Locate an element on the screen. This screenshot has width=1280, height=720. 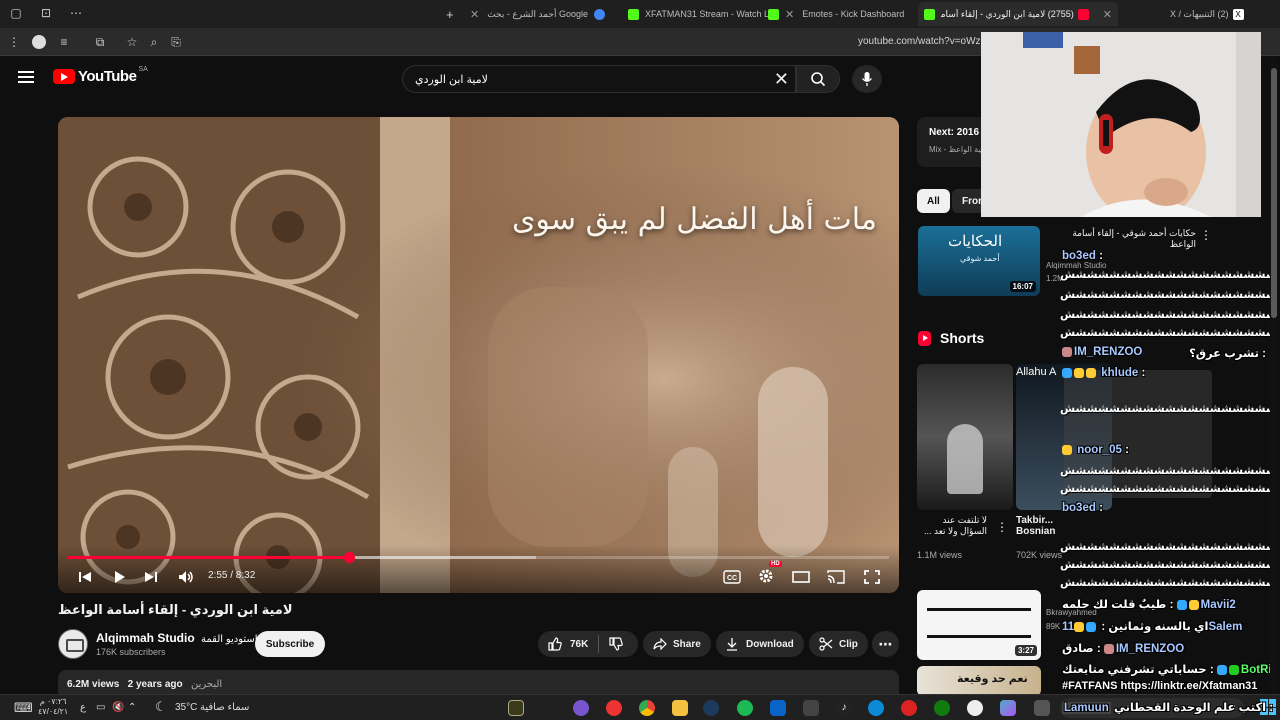
divider is located at coordinates (599, 644).